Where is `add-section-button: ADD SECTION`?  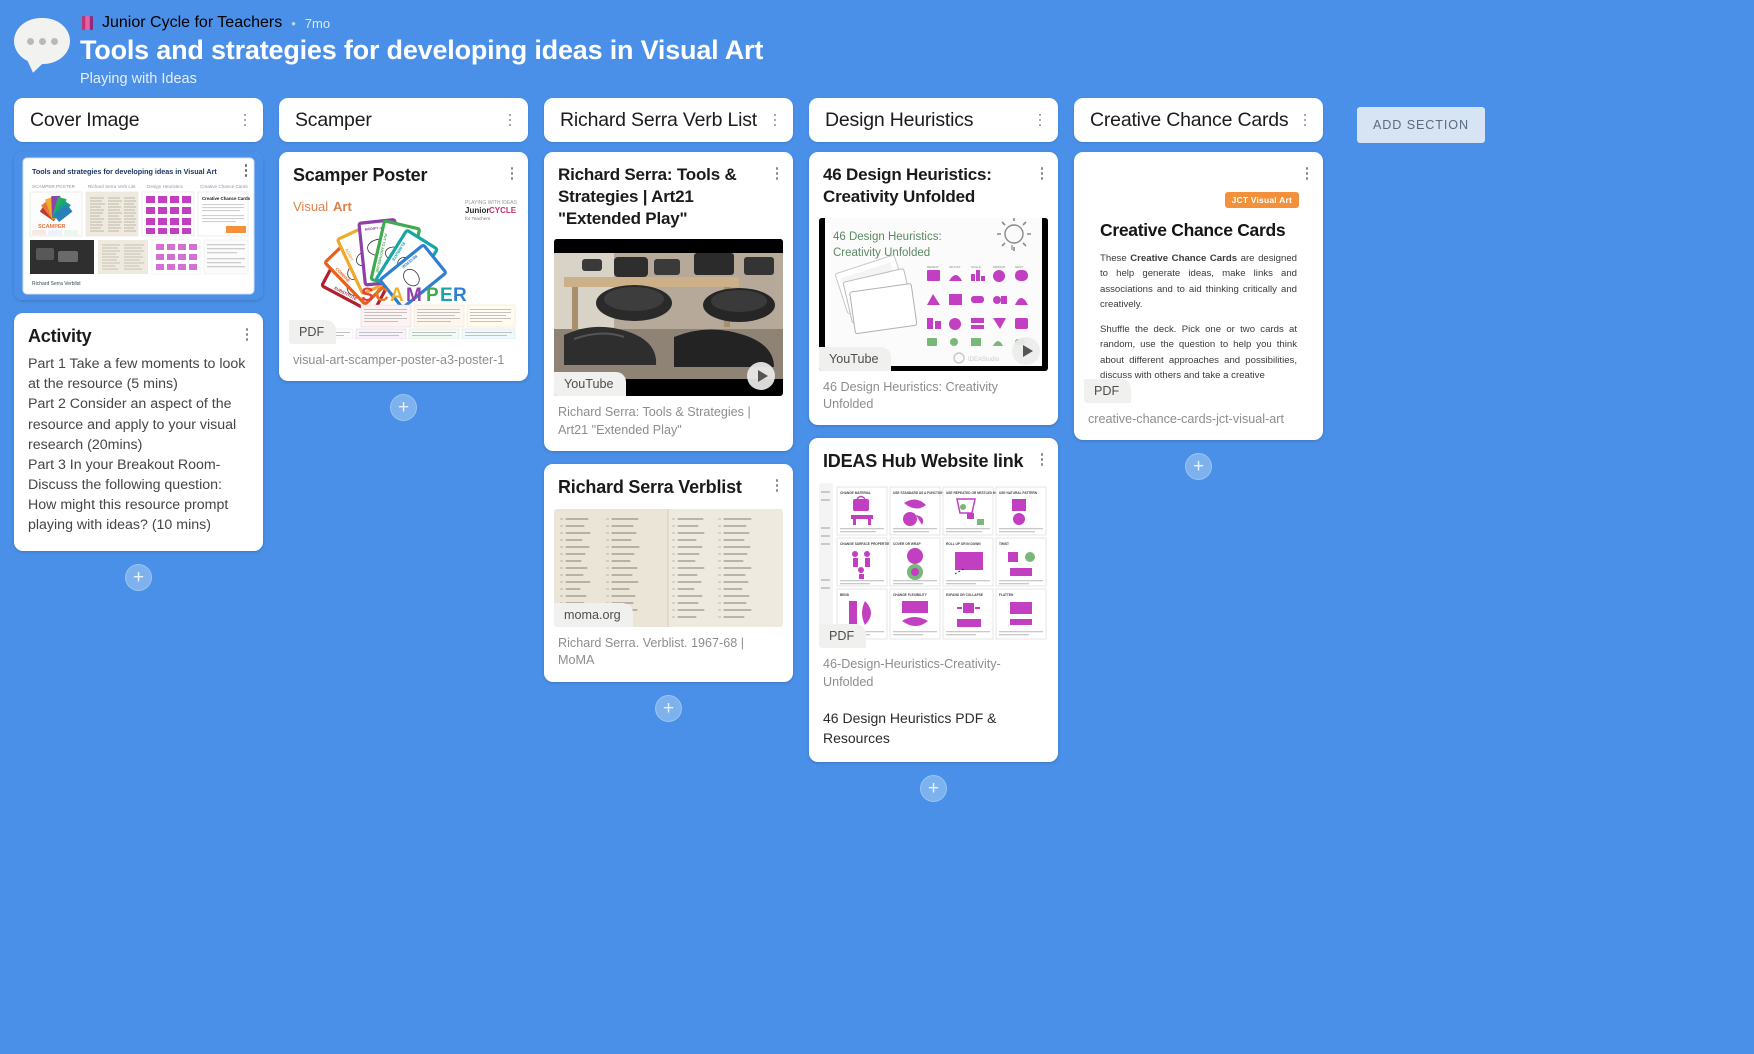
add-section-button: ADD SECTION is located at coordinates (1421, 125).